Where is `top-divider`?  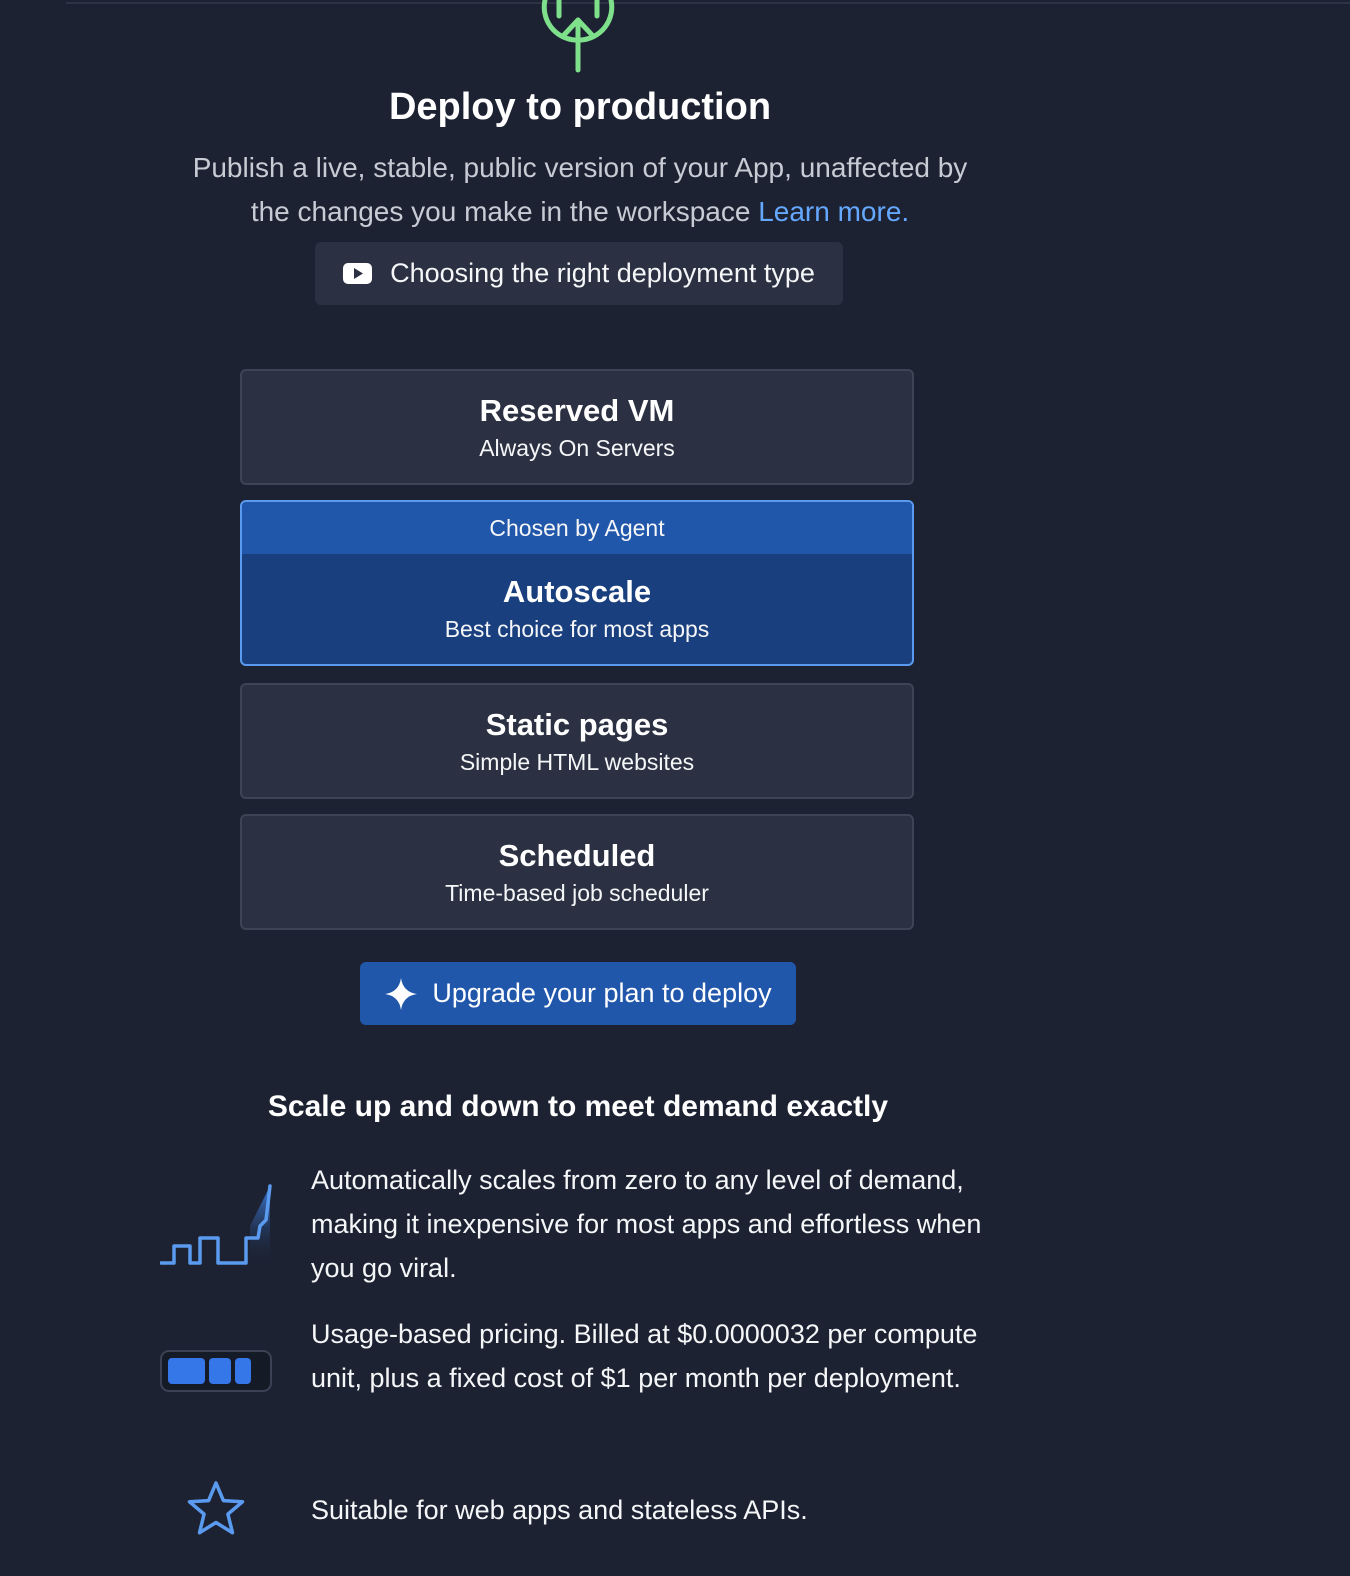
top-divider is located at coordinates (708, 3).